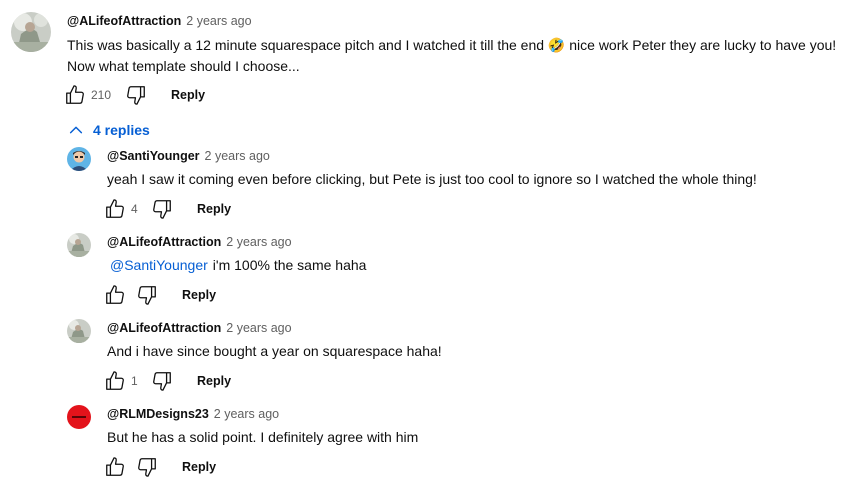 This screenshot has height=481, width=853. Describe the element at coordinates (153, 156) in the screenshot. I see `author-name: @SantiYounger` at that location.